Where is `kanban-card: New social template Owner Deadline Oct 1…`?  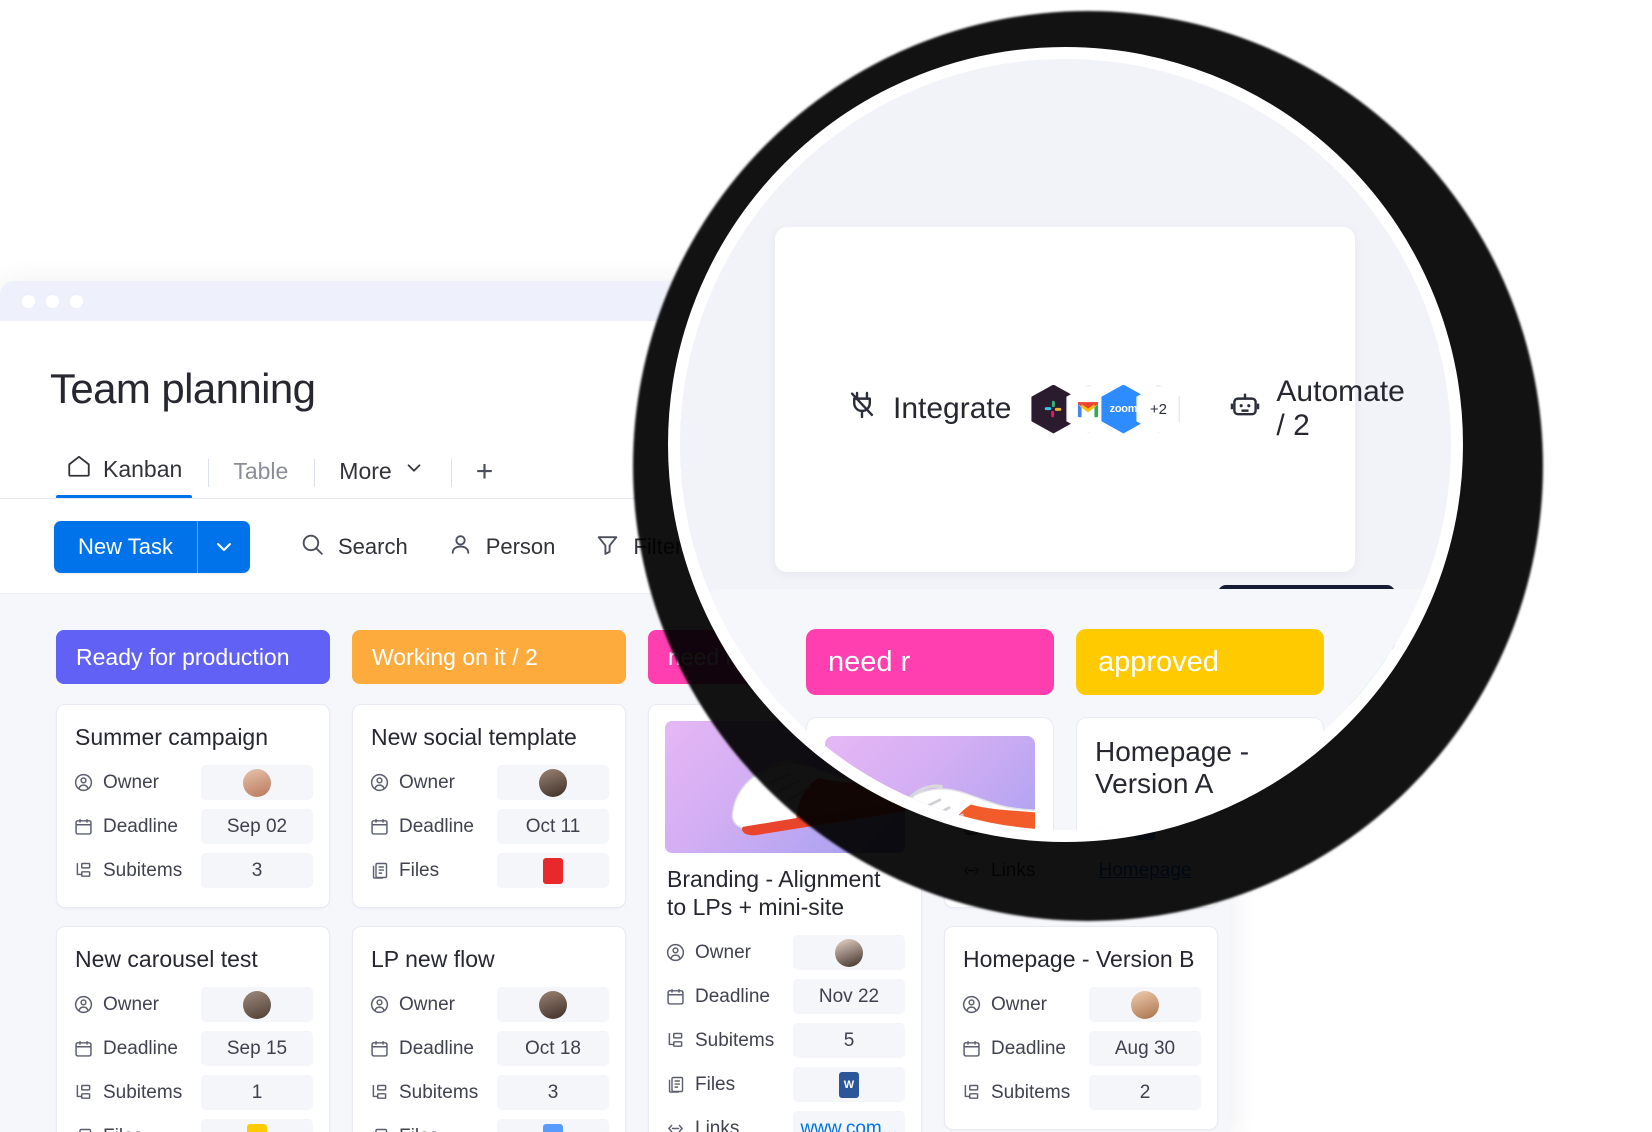
kanban-card: New social template Owner Deadline Oct 1… is located at coordinates (489, 806).